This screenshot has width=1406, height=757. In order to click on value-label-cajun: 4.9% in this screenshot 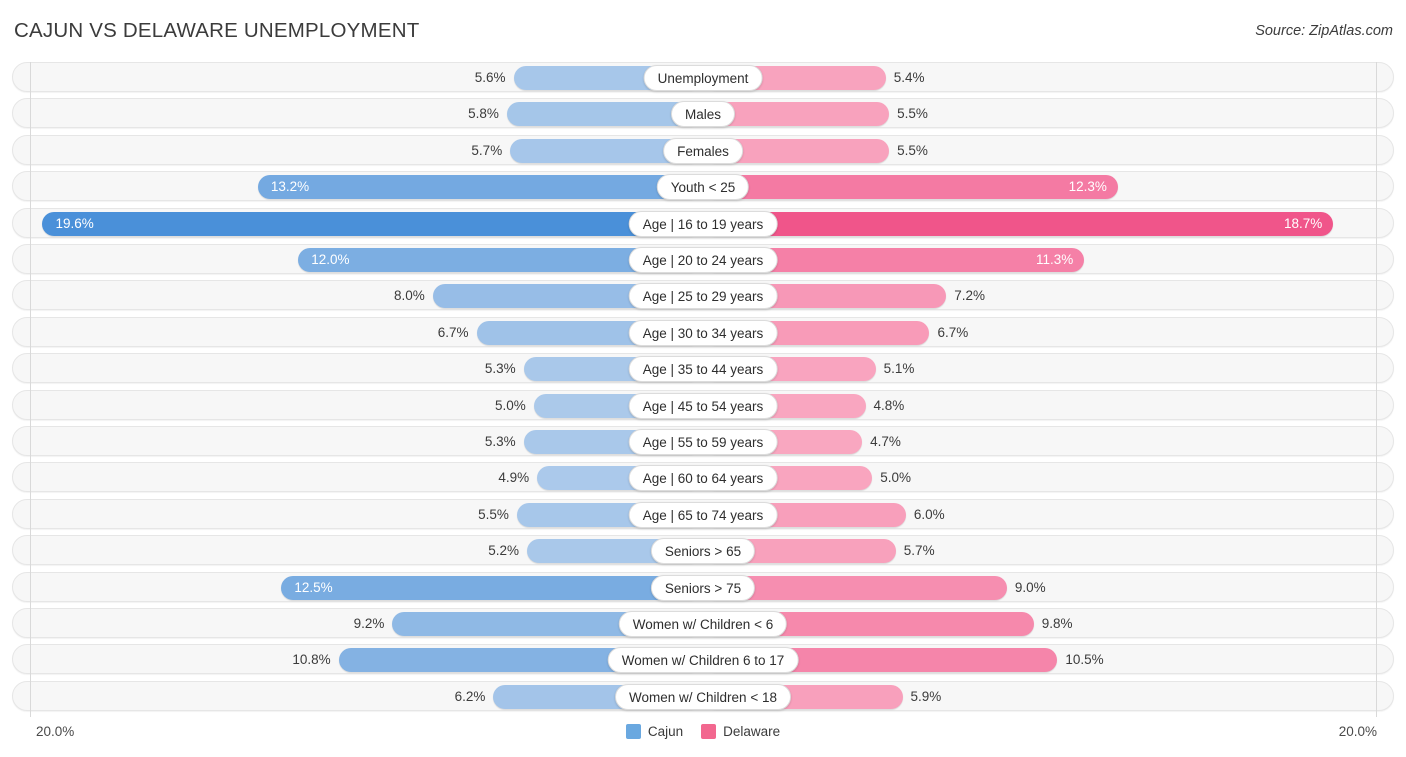, I will do `click(514, 478)`.